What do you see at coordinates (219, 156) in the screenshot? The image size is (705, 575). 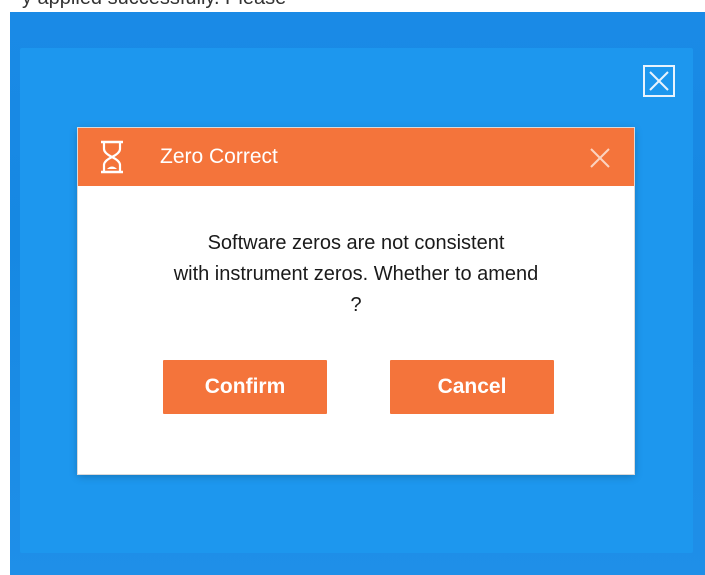 I see `dialog-title: Zero Correct` at bounding box center [219, 156].